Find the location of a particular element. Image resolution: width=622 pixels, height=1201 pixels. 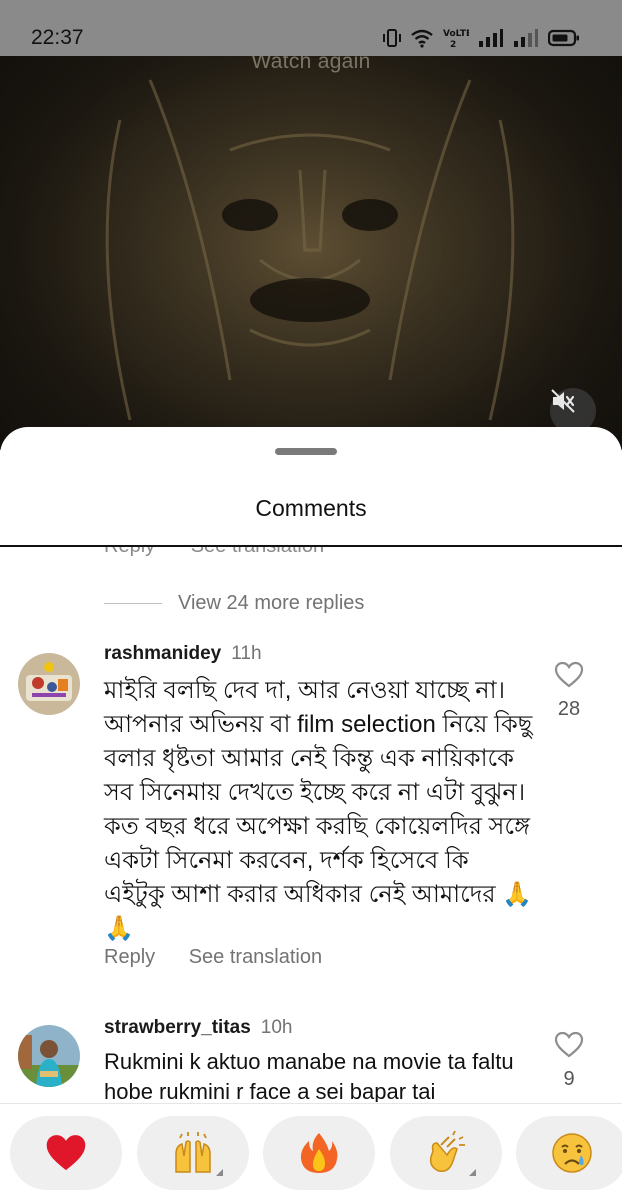

comment-username: strawberry_titas is located at coordinates (177, 1027).